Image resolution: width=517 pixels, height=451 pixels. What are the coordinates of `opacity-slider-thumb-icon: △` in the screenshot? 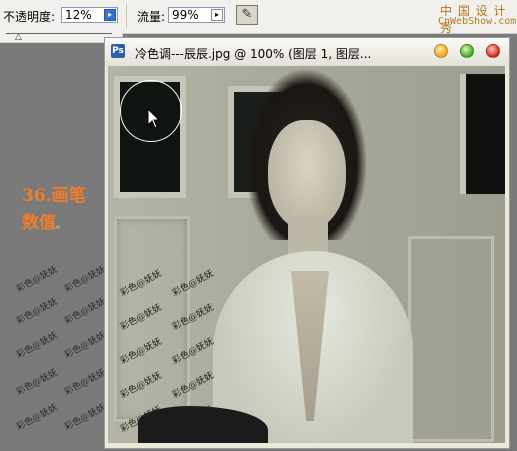 It's located at (18, 37).